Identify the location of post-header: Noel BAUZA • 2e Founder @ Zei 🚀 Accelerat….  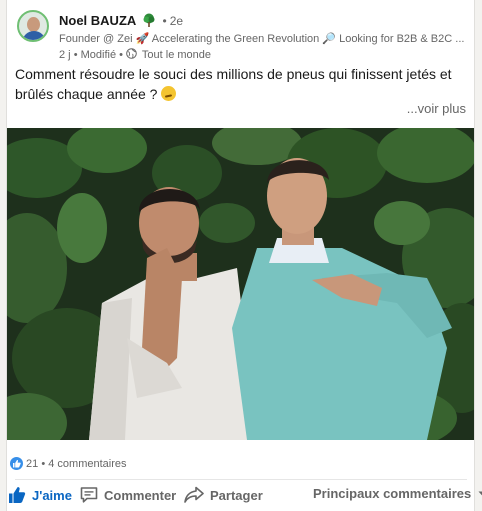
(242, 35).